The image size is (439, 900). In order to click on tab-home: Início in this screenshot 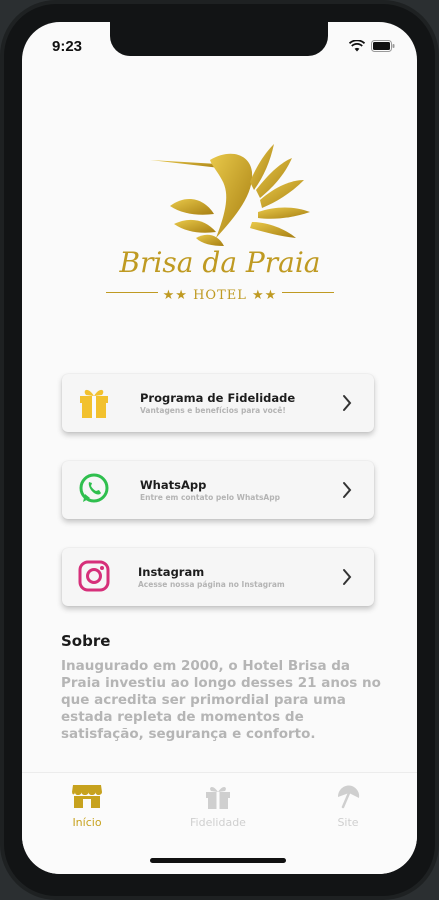, I will do `click(87, 806)`.